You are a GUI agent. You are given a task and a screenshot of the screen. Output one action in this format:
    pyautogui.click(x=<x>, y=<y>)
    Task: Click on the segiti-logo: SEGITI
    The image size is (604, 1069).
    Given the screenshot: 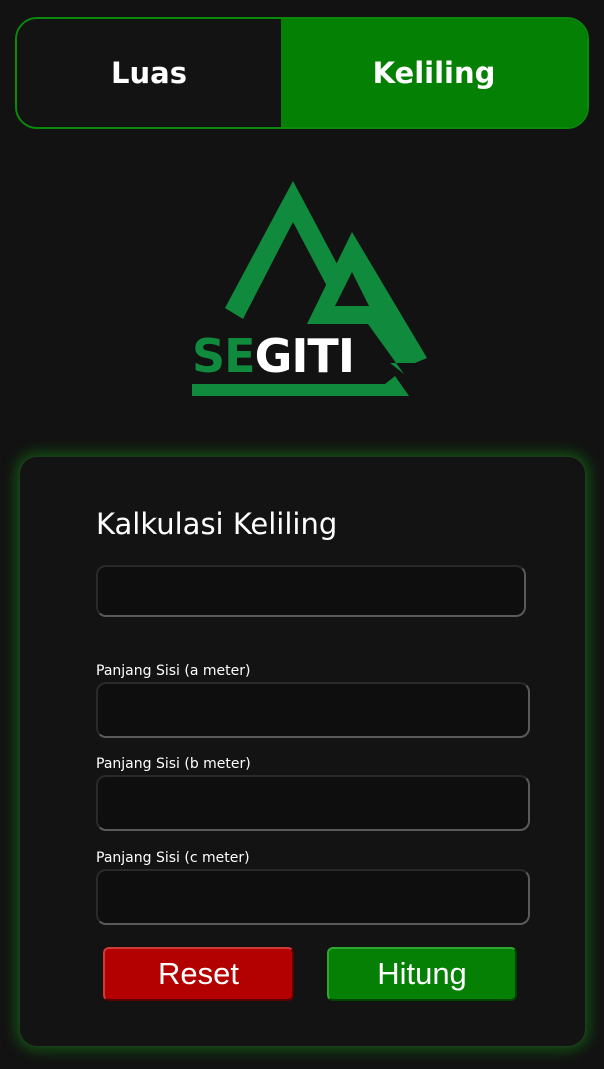 What is the action you would take?
    pyautogui.click(x=309, y=288)
    